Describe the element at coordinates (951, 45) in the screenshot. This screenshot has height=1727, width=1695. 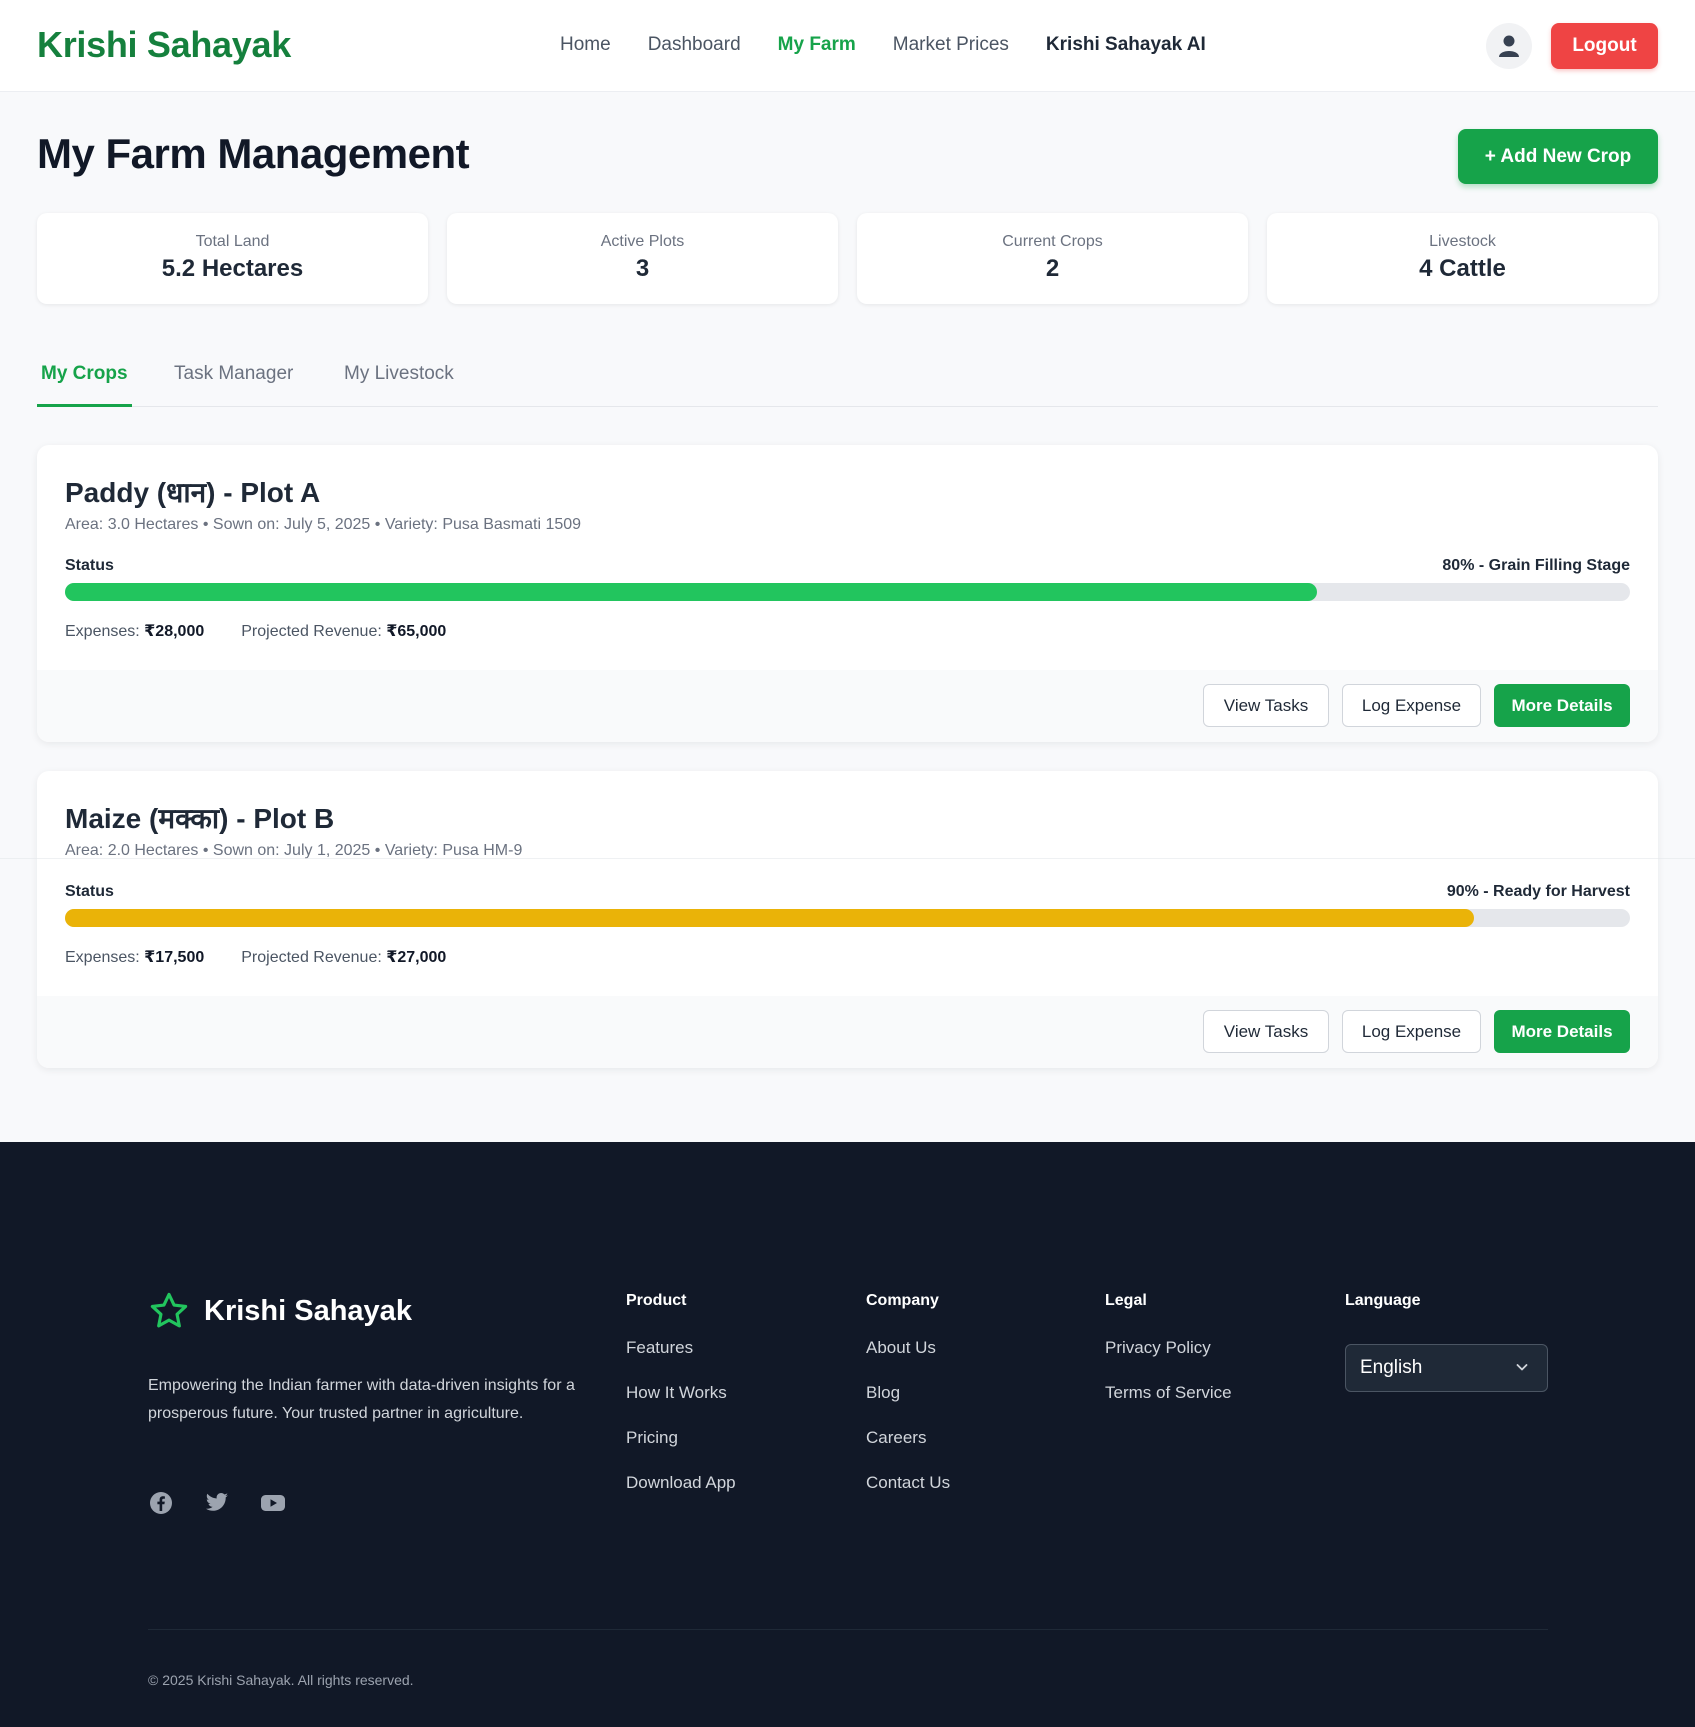
I see `nav-market-prices: Market Prices` at that location.